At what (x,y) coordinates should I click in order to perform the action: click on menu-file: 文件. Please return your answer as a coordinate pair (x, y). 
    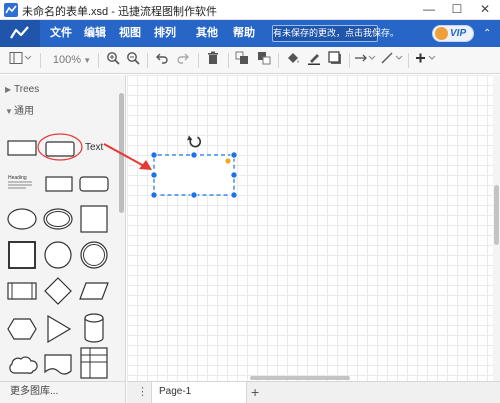
    Looking at the image, I should click on (61, 33).